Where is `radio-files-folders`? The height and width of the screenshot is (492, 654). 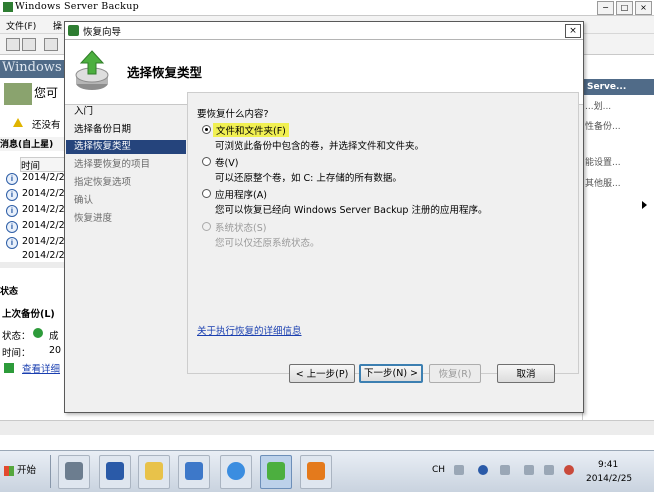 radio-files-folders is located at coordinates (206, 129).